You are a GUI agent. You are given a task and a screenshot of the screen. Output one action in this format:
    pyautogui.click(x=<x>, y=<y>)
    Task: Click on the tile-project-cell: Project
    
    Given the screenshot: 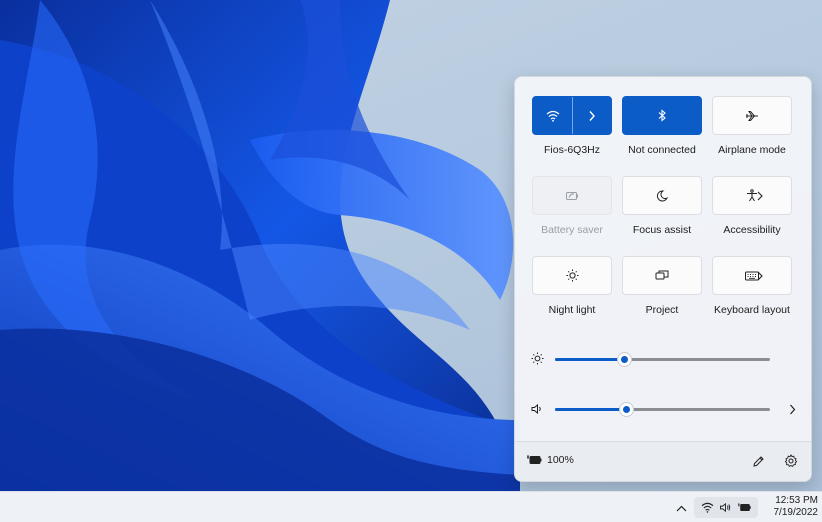 What is the action you would take?
    pyautogui.click(x=662, y=286)
    